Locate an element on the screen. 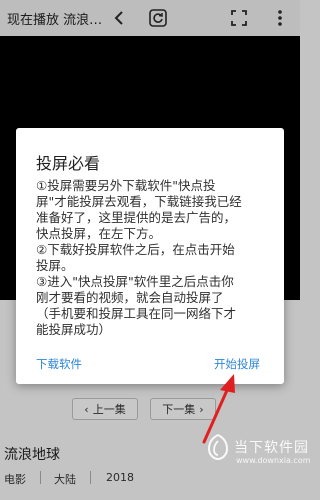  dialog-line: 准备好了，这里提供的是去广告的， is located at coordinates (136, 217).